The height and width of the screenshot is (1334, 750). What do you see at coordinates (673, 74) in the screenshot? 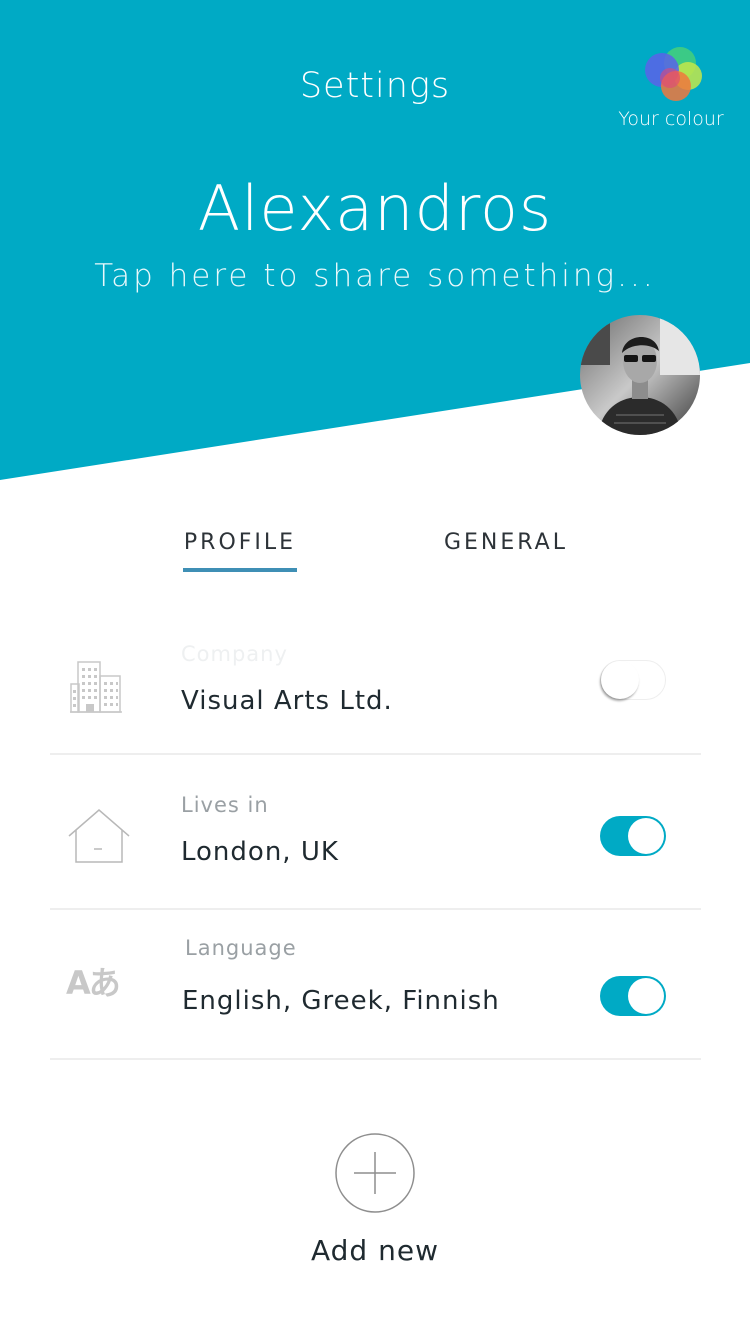
I see `colour-palette-icon` at bounding box center [673, 74].